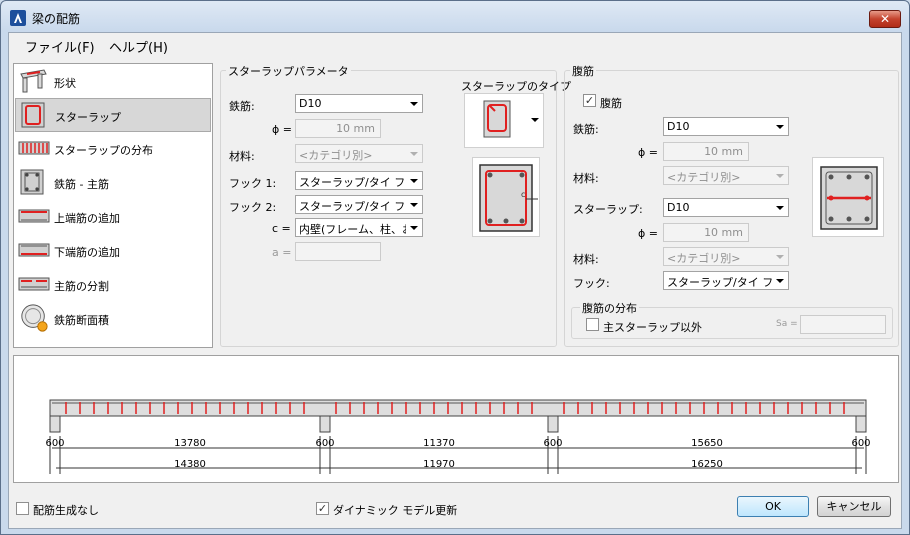 This screenshot has height=535, width=910. Describe the element at coordinates (504, 120) in the screenshot. I see `stirrup-type-select` at that location.